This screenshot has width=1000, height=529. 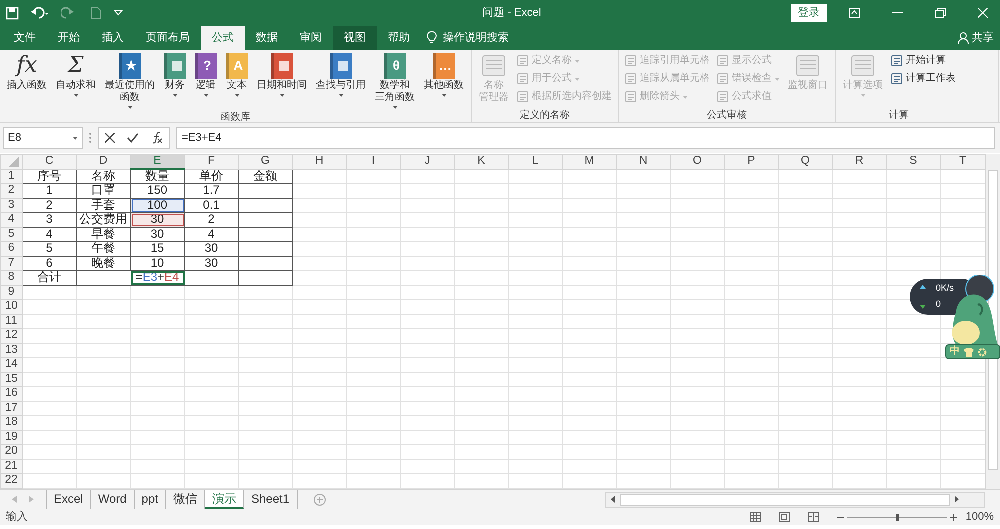 What do you see at coordinates (755, 517) in the screenshot?
I see `normal-view-icon` at bounding box center [755, 517].